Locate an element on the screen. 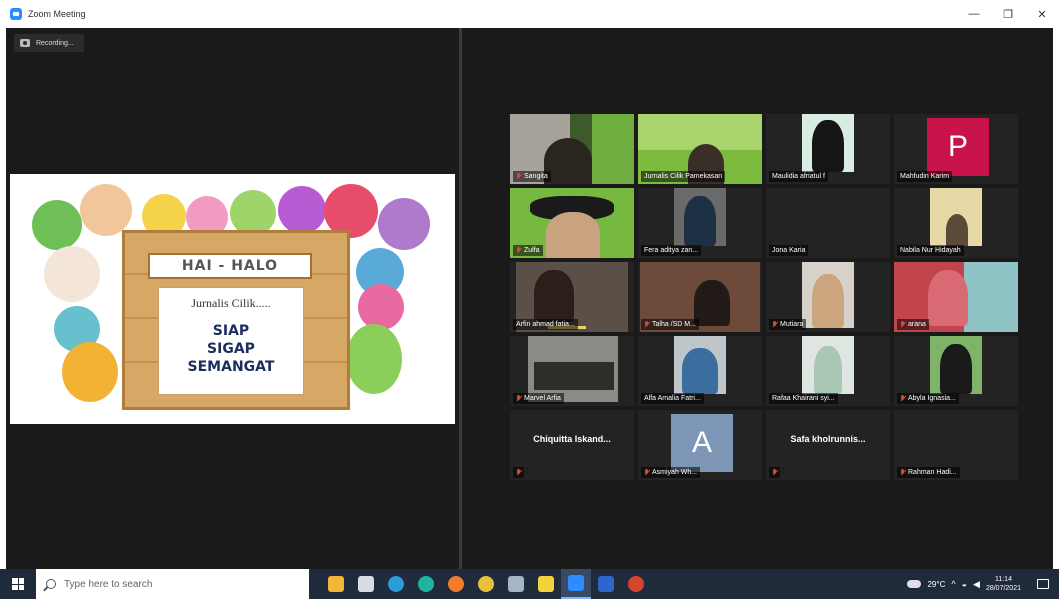 The image size is (1059, 599). participant-name: Sangita is located at coordinates (532, 176).